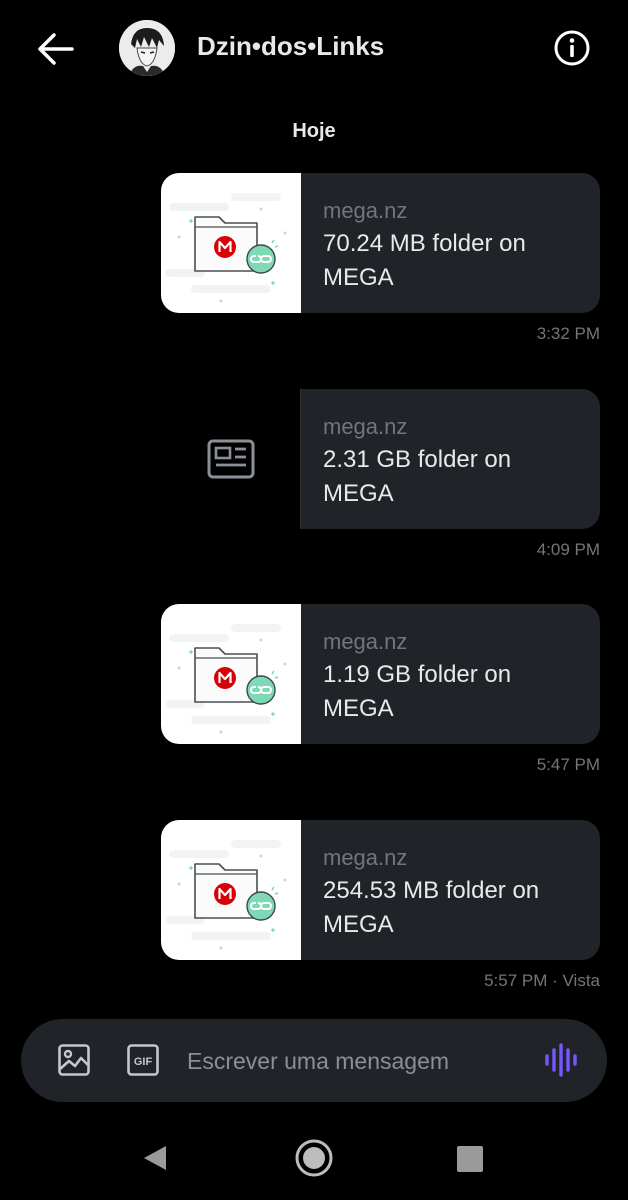  I want to click on info-button, so click(572, 48).